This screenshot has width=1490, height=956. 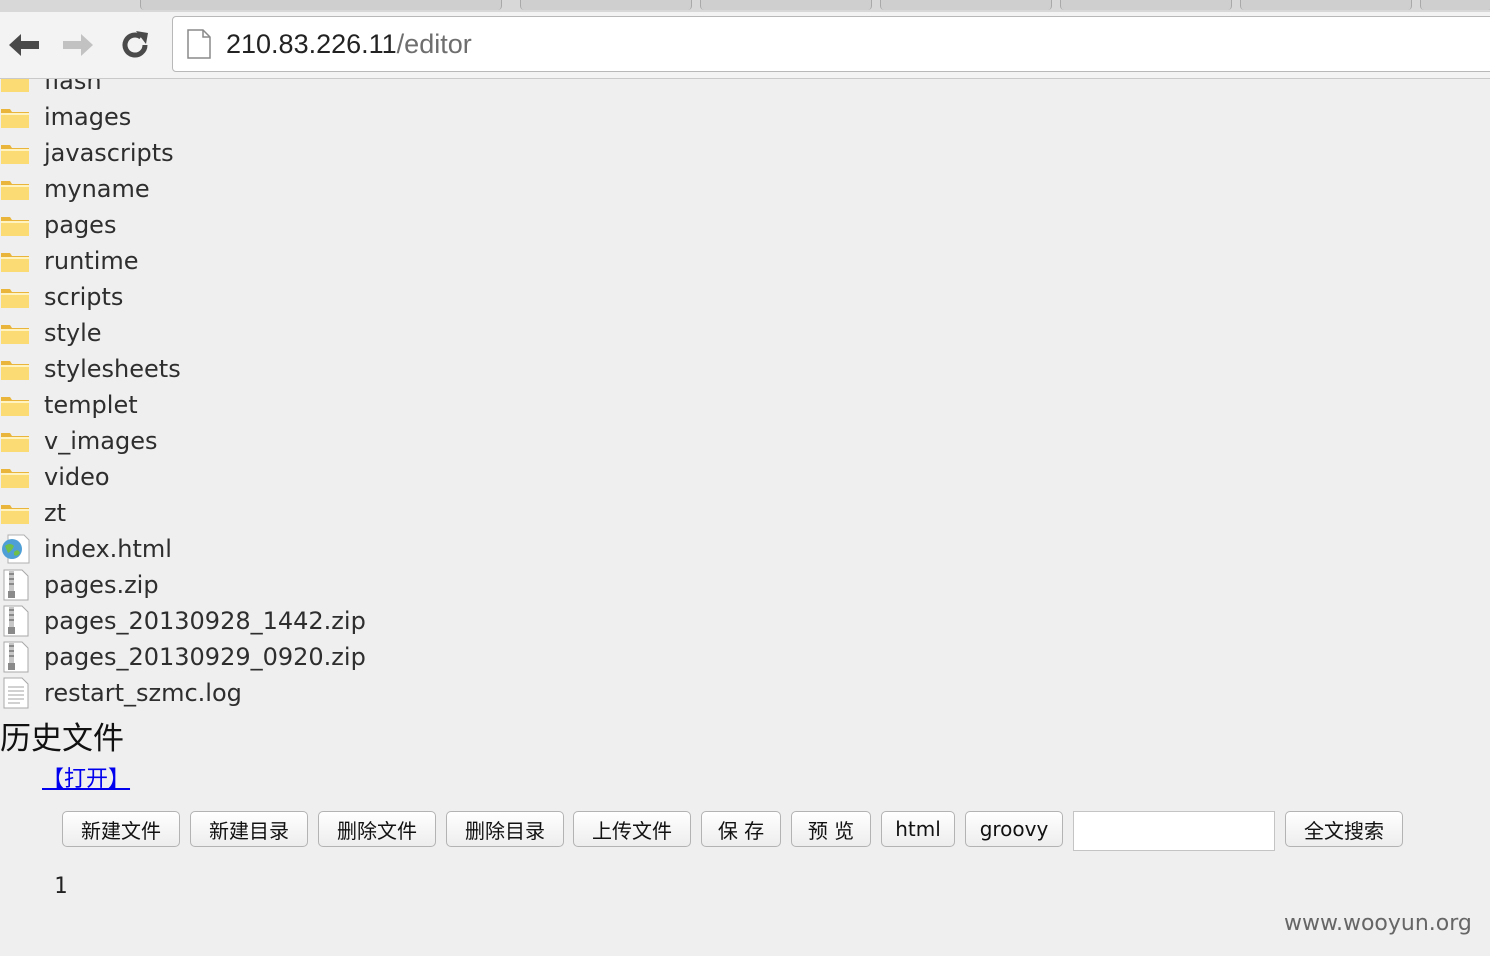 What do you see at coordinates (1174, 831) in the screenshot?
I see `search-input` at bounding box center [1174, 831].